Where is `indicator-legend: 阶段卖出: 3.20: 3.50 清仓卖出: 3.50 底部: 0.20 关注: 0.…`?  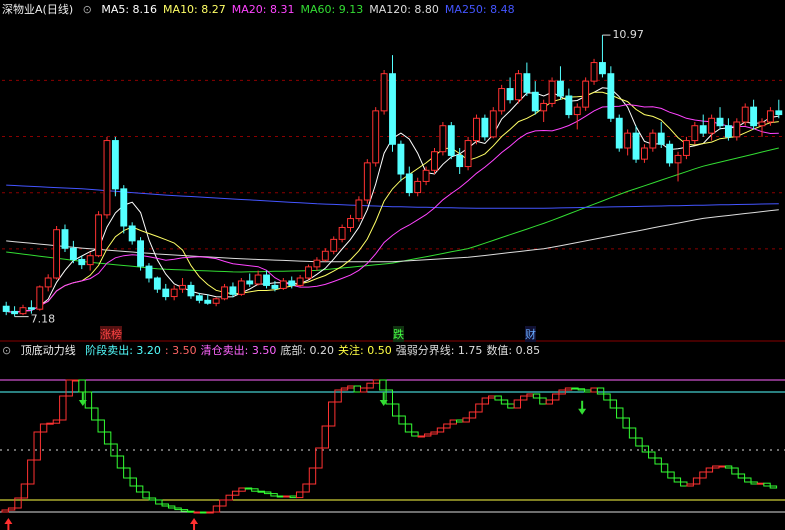
indicator-legend: 阶段卖出: 3.20: 3.50 清仓卖出: 3.50 底部: 0.20 关注: 0.… is located at coordinates (314, 350).